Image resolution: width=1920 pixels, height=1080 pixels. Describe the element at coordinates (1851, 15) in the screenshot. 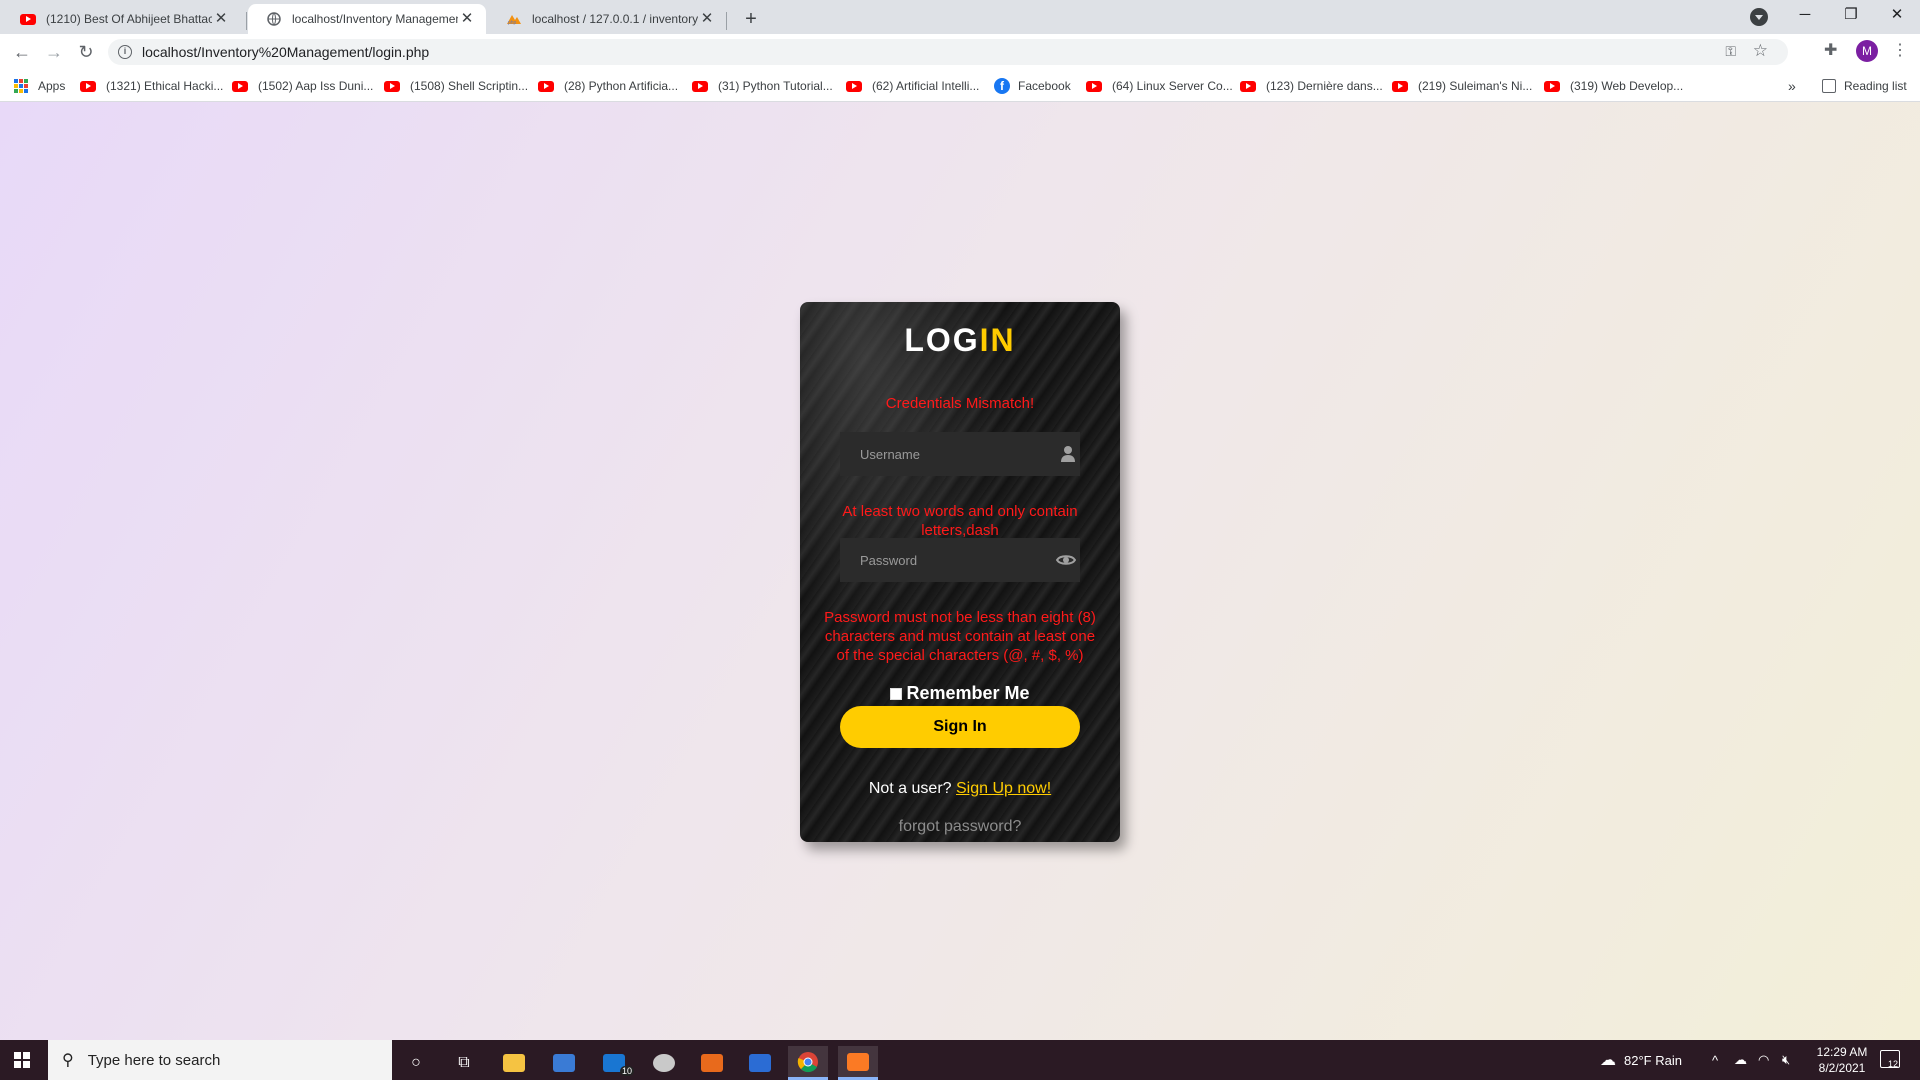

I see `restore-button: ❐` at that location.